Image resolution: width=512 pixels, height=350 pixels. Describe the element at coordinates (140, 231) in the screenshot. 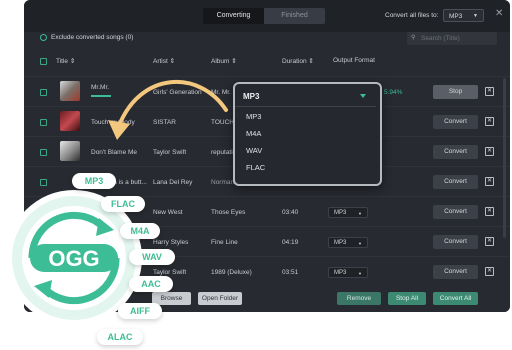

I see `format-pill-m4a: M4A` at that location.